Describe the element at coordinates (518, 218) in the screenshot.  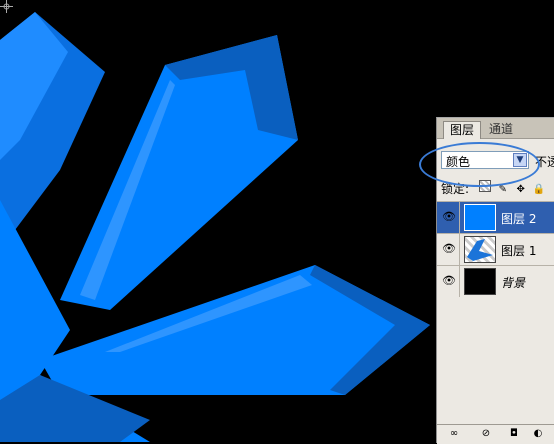
I see `layer-name: 图层 2` at that location.